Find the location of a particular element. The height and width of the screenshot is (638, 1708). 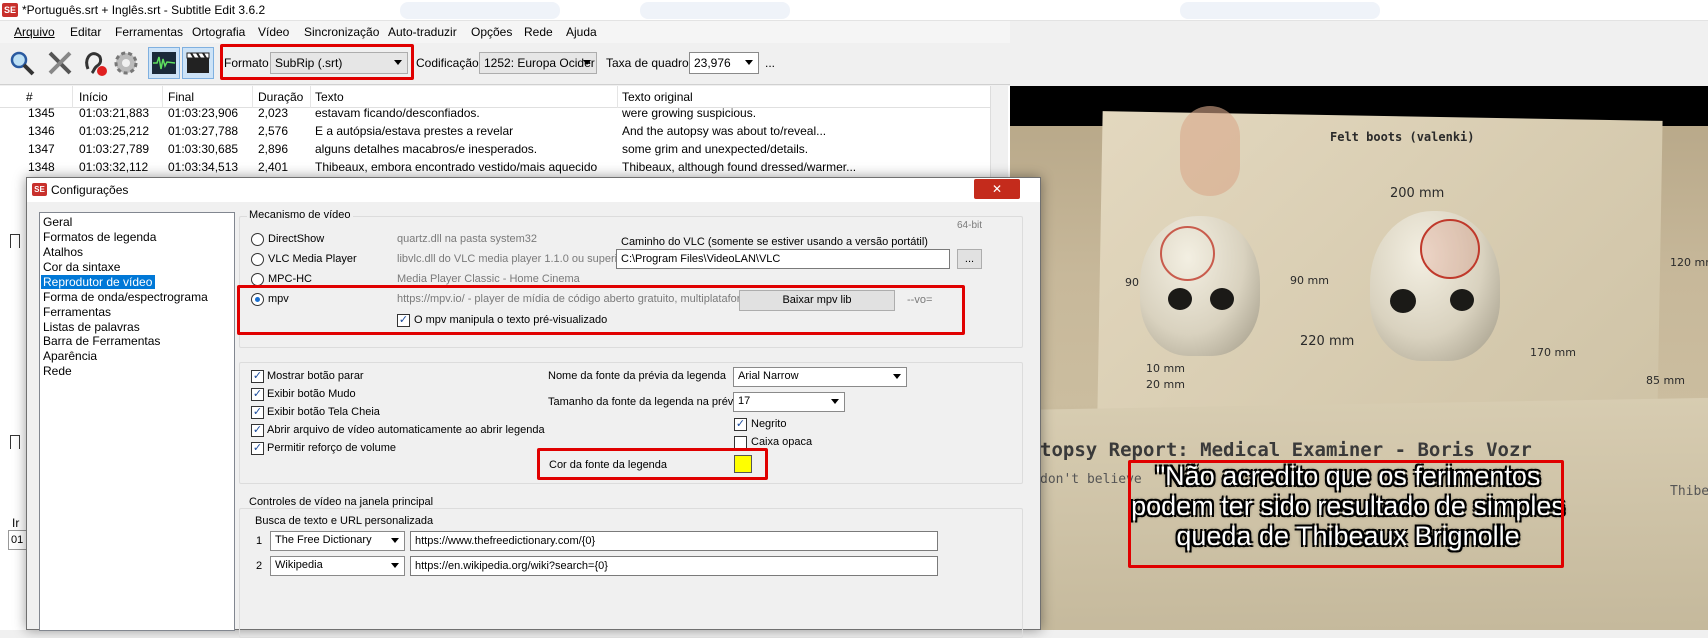

font-color-highlight is located at coordinates (652, 464).